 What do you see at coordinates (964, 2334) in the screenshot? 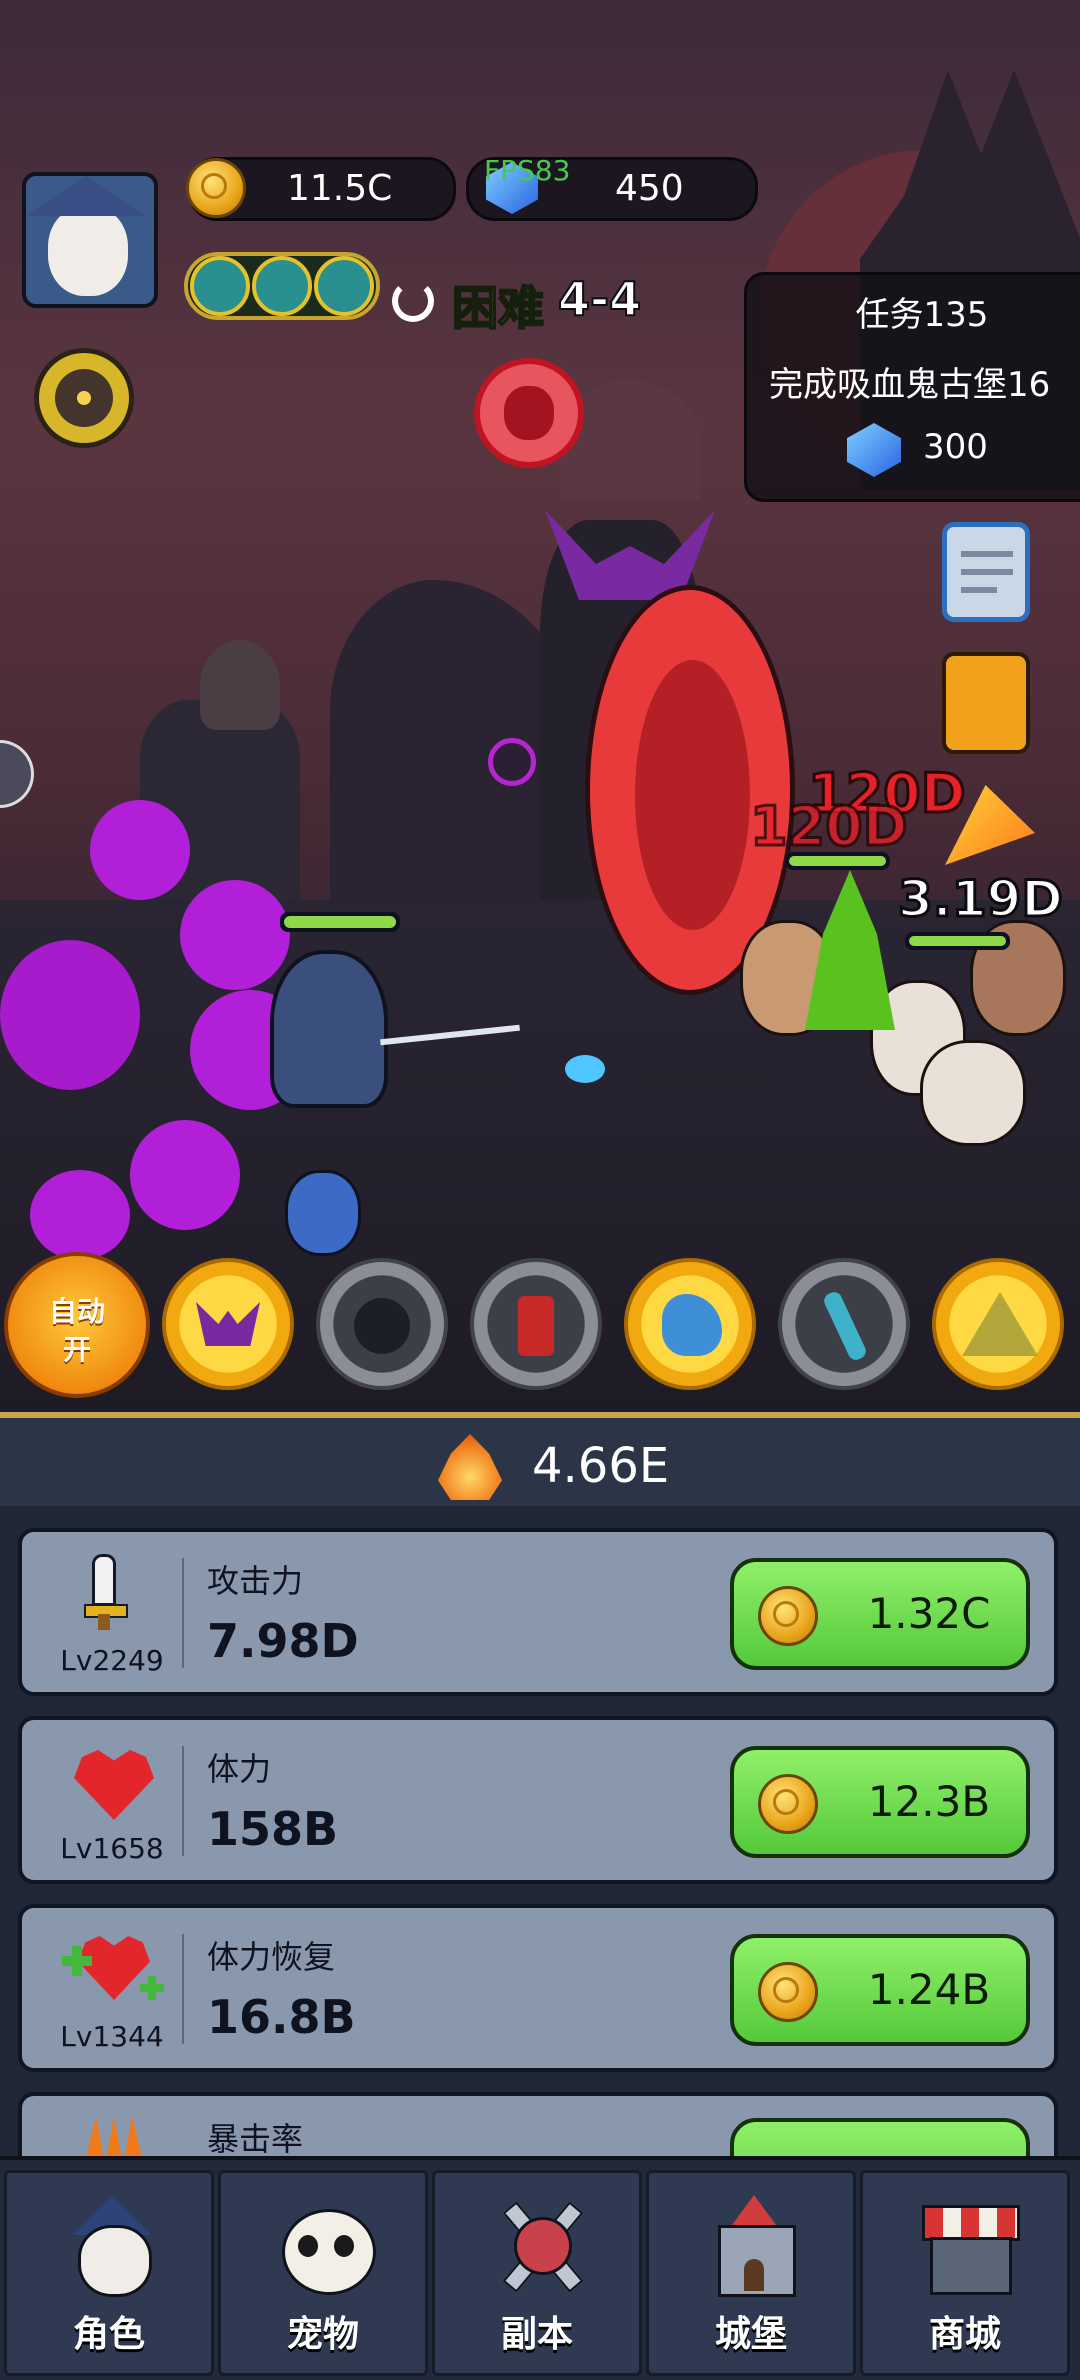
I see `tab-label: 商城` at bounding box center [964, 2334].